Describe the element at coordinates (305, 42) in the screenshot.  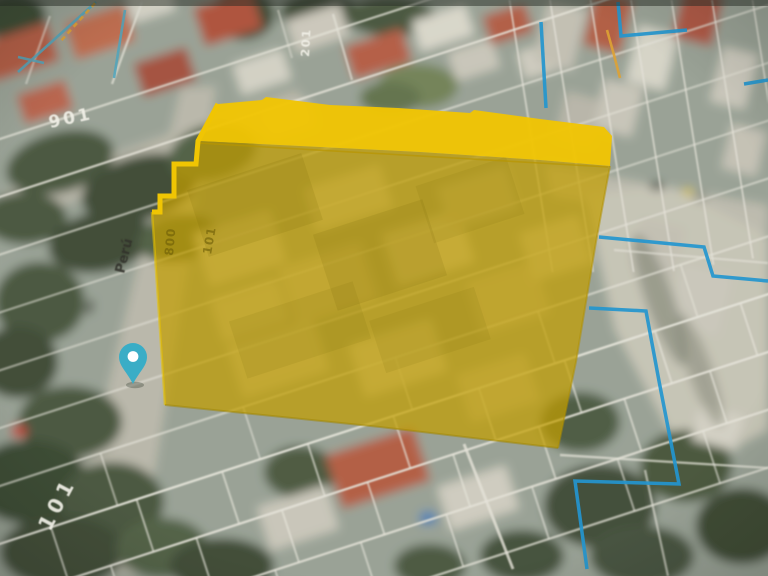
I see `parcel-label-201: 201` at that location.